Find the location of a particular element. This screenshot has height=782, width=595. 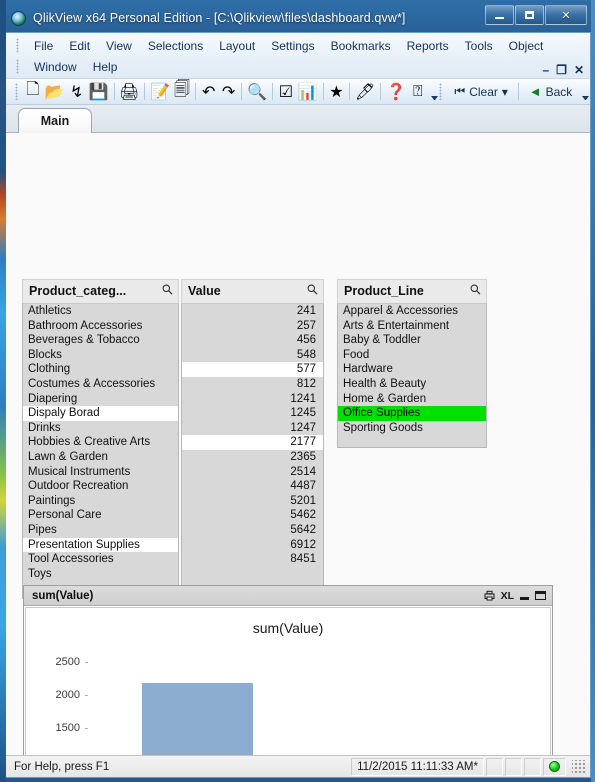

listbox-row: Musical Instruments is located at coordinates (100, 472).